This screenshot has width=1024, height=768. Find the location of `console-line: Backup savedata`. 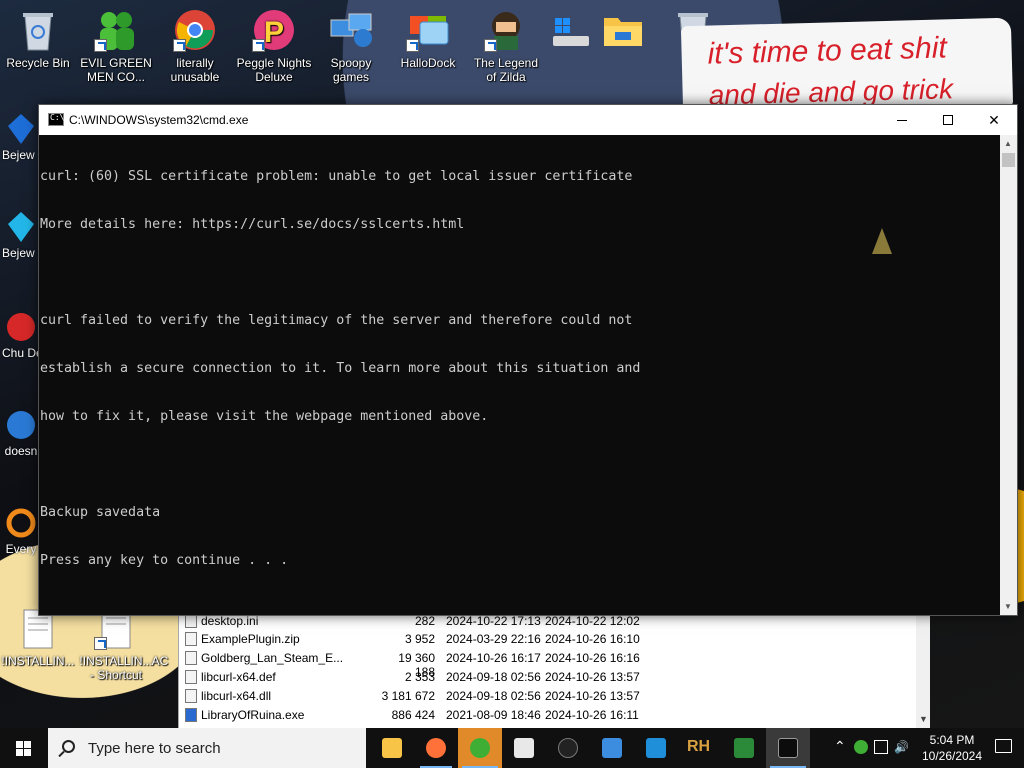

console-line: Backup savedata is located at coordinates (100, 512).